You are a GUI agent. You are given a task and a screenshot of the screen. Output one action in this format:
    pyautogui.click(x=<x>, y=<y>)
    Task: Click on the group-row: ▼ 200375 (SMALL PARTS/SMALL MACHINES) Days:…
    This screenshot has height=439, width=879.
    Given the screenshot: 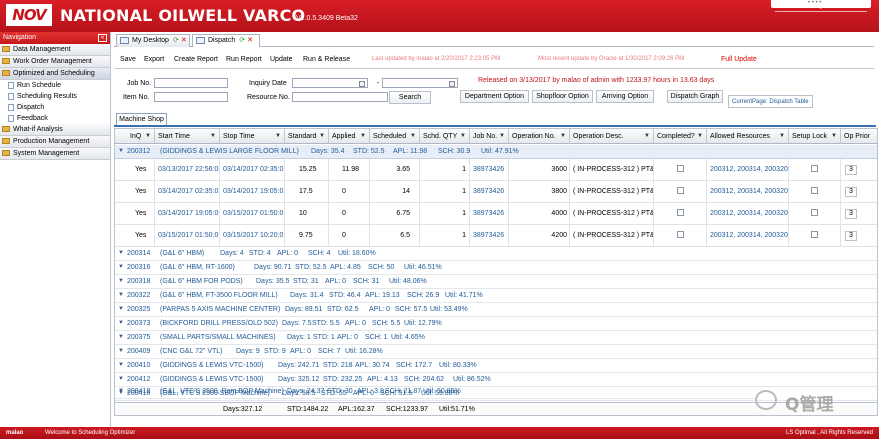 What is the action you would take?
    pyautogui.click(x=496, y=338)
    